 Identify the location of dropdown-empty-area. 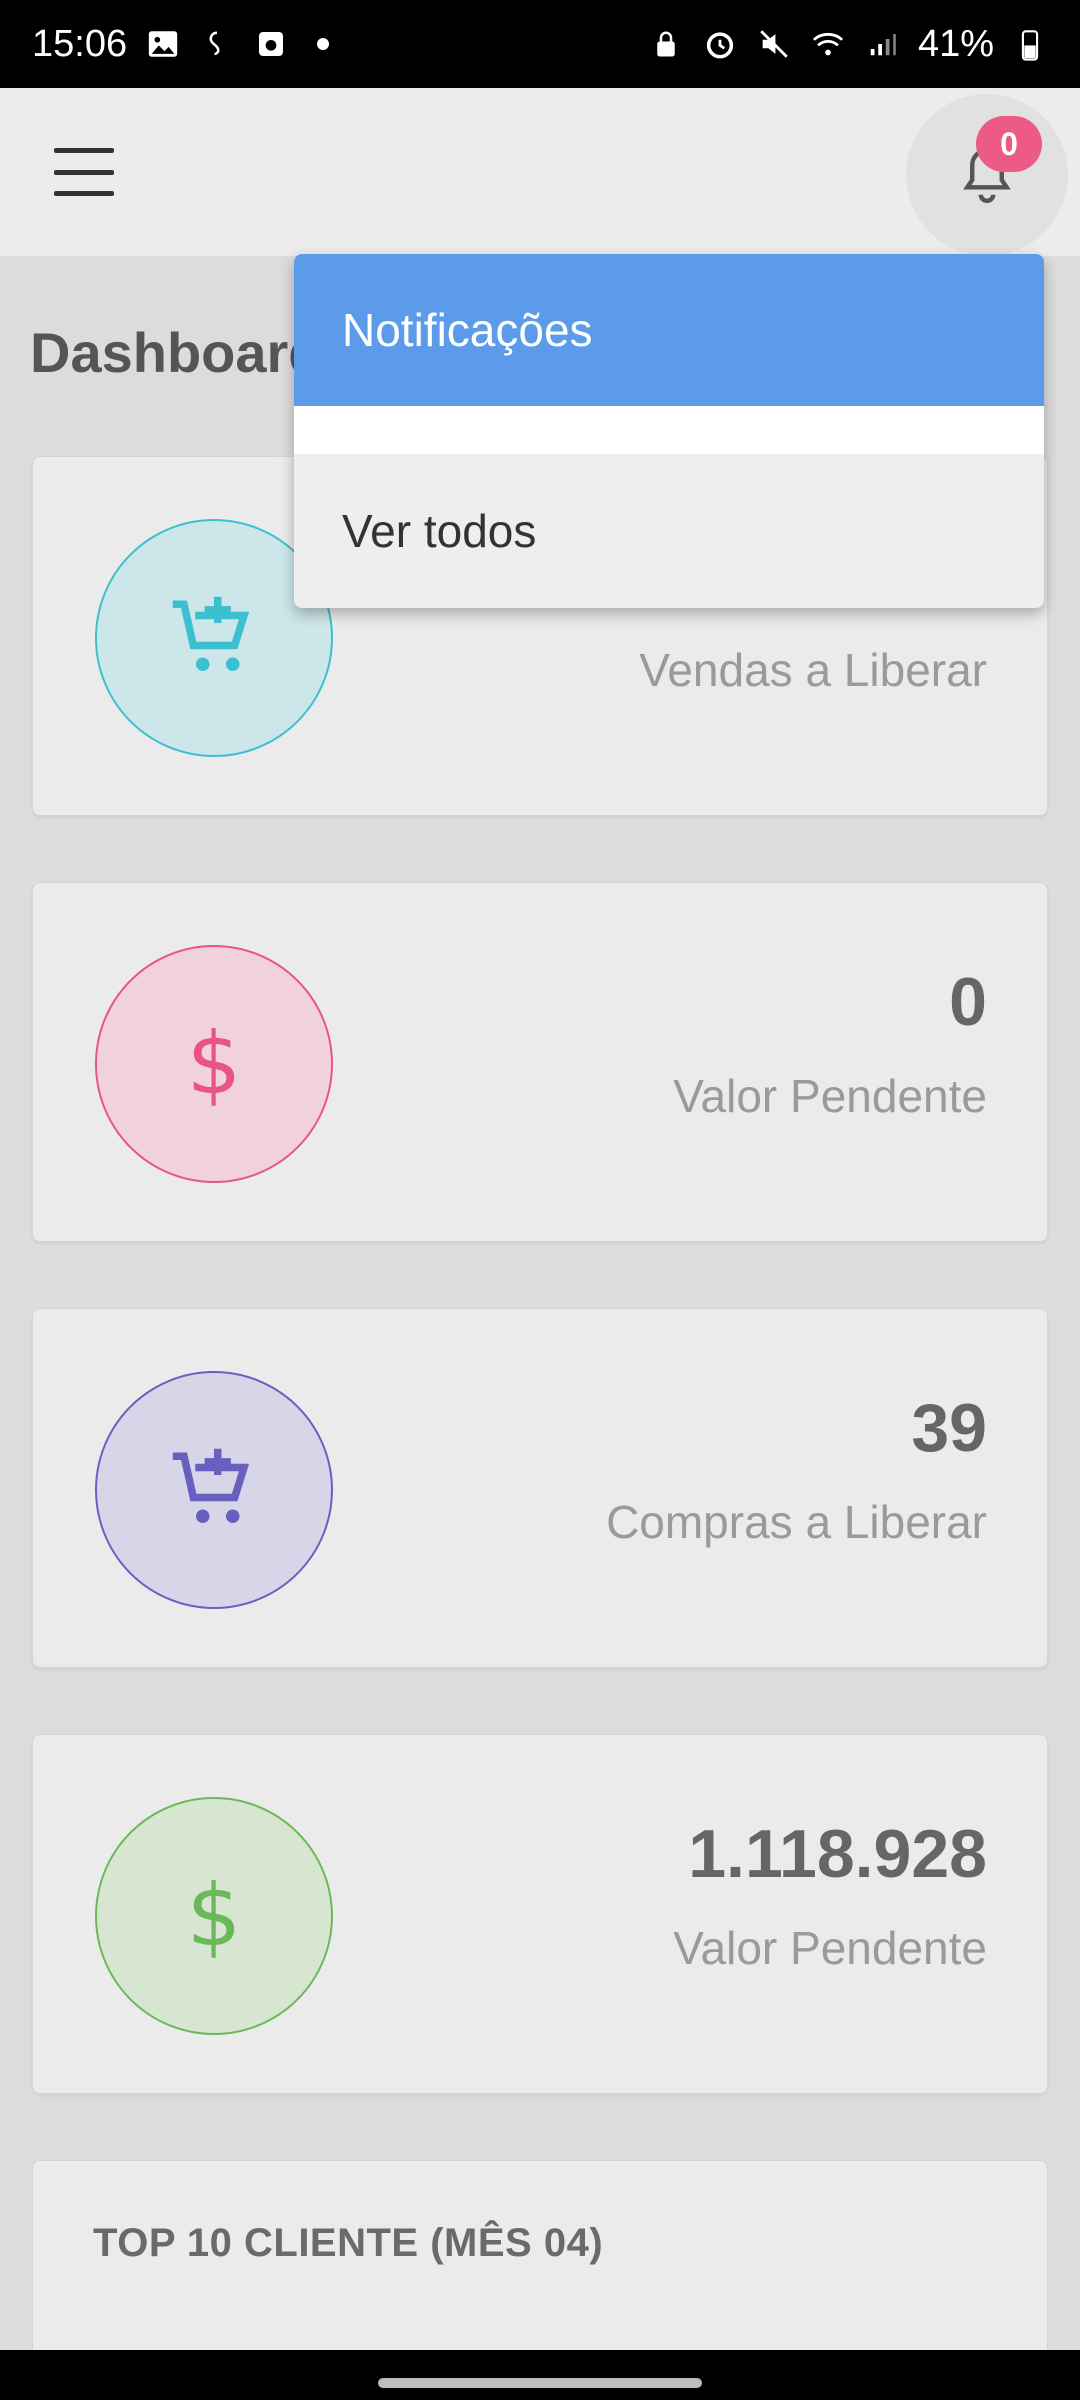
(669, 430).